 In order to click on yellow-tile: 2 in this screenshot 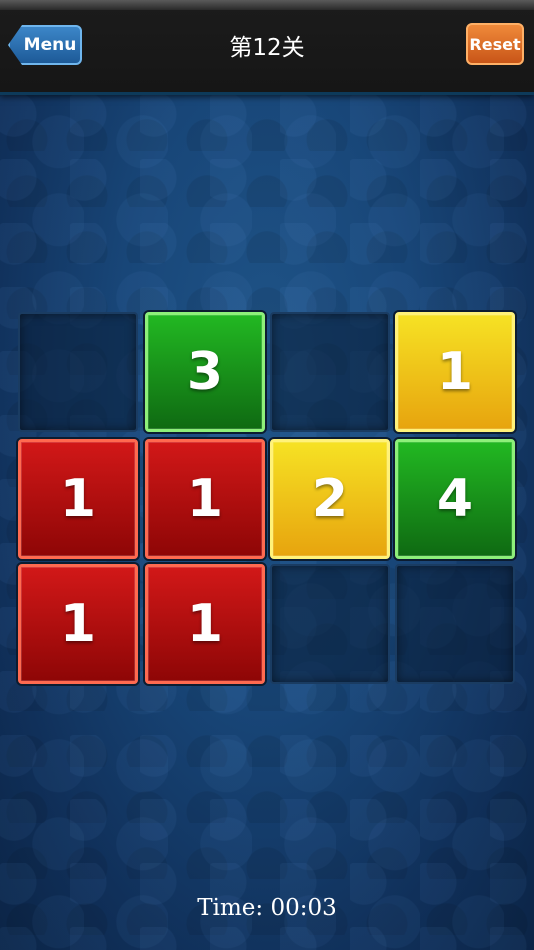, I will do `click(330, 499)`.